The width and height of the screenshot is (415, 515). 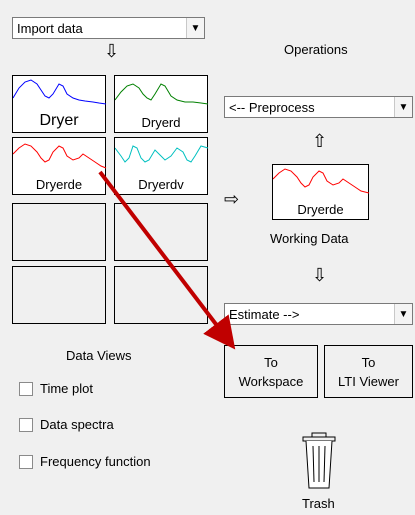 What do you see at coordinates (99, 355) in the screenshot?
I see `data-views-title: Data Views` at bounding box center [99, 355].